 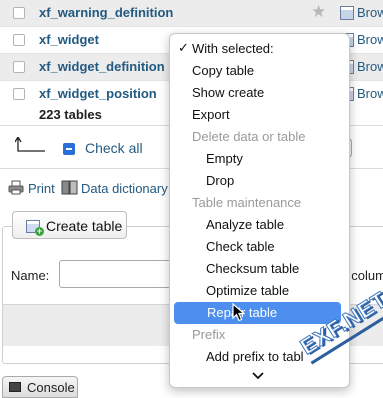 I want to click on table-name-link: xf_widget, so click(x=69, y=39).